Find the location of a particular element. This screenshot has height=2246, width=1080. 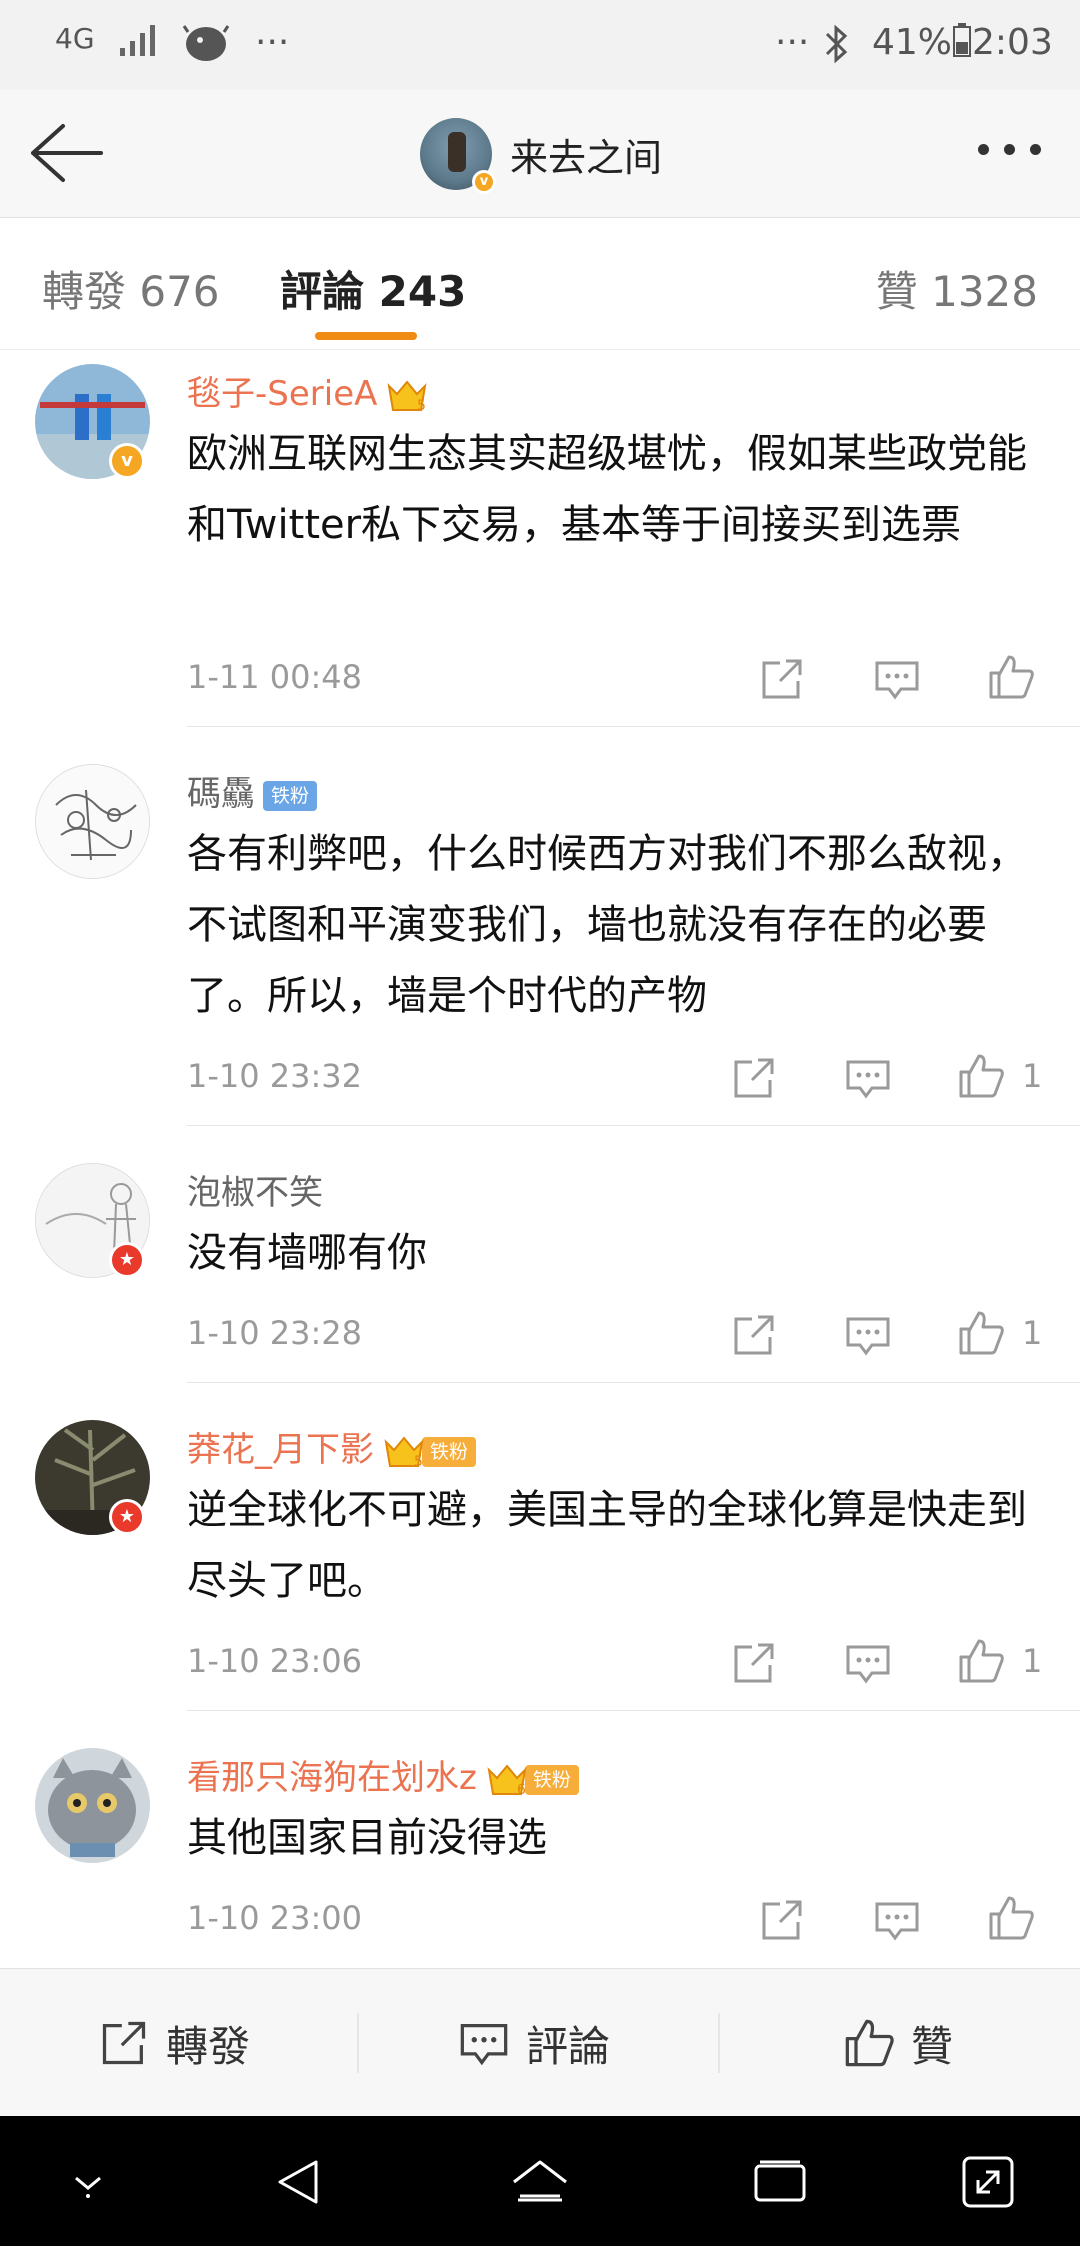

chevron-down-icon is located at coordinates (88, 2187).